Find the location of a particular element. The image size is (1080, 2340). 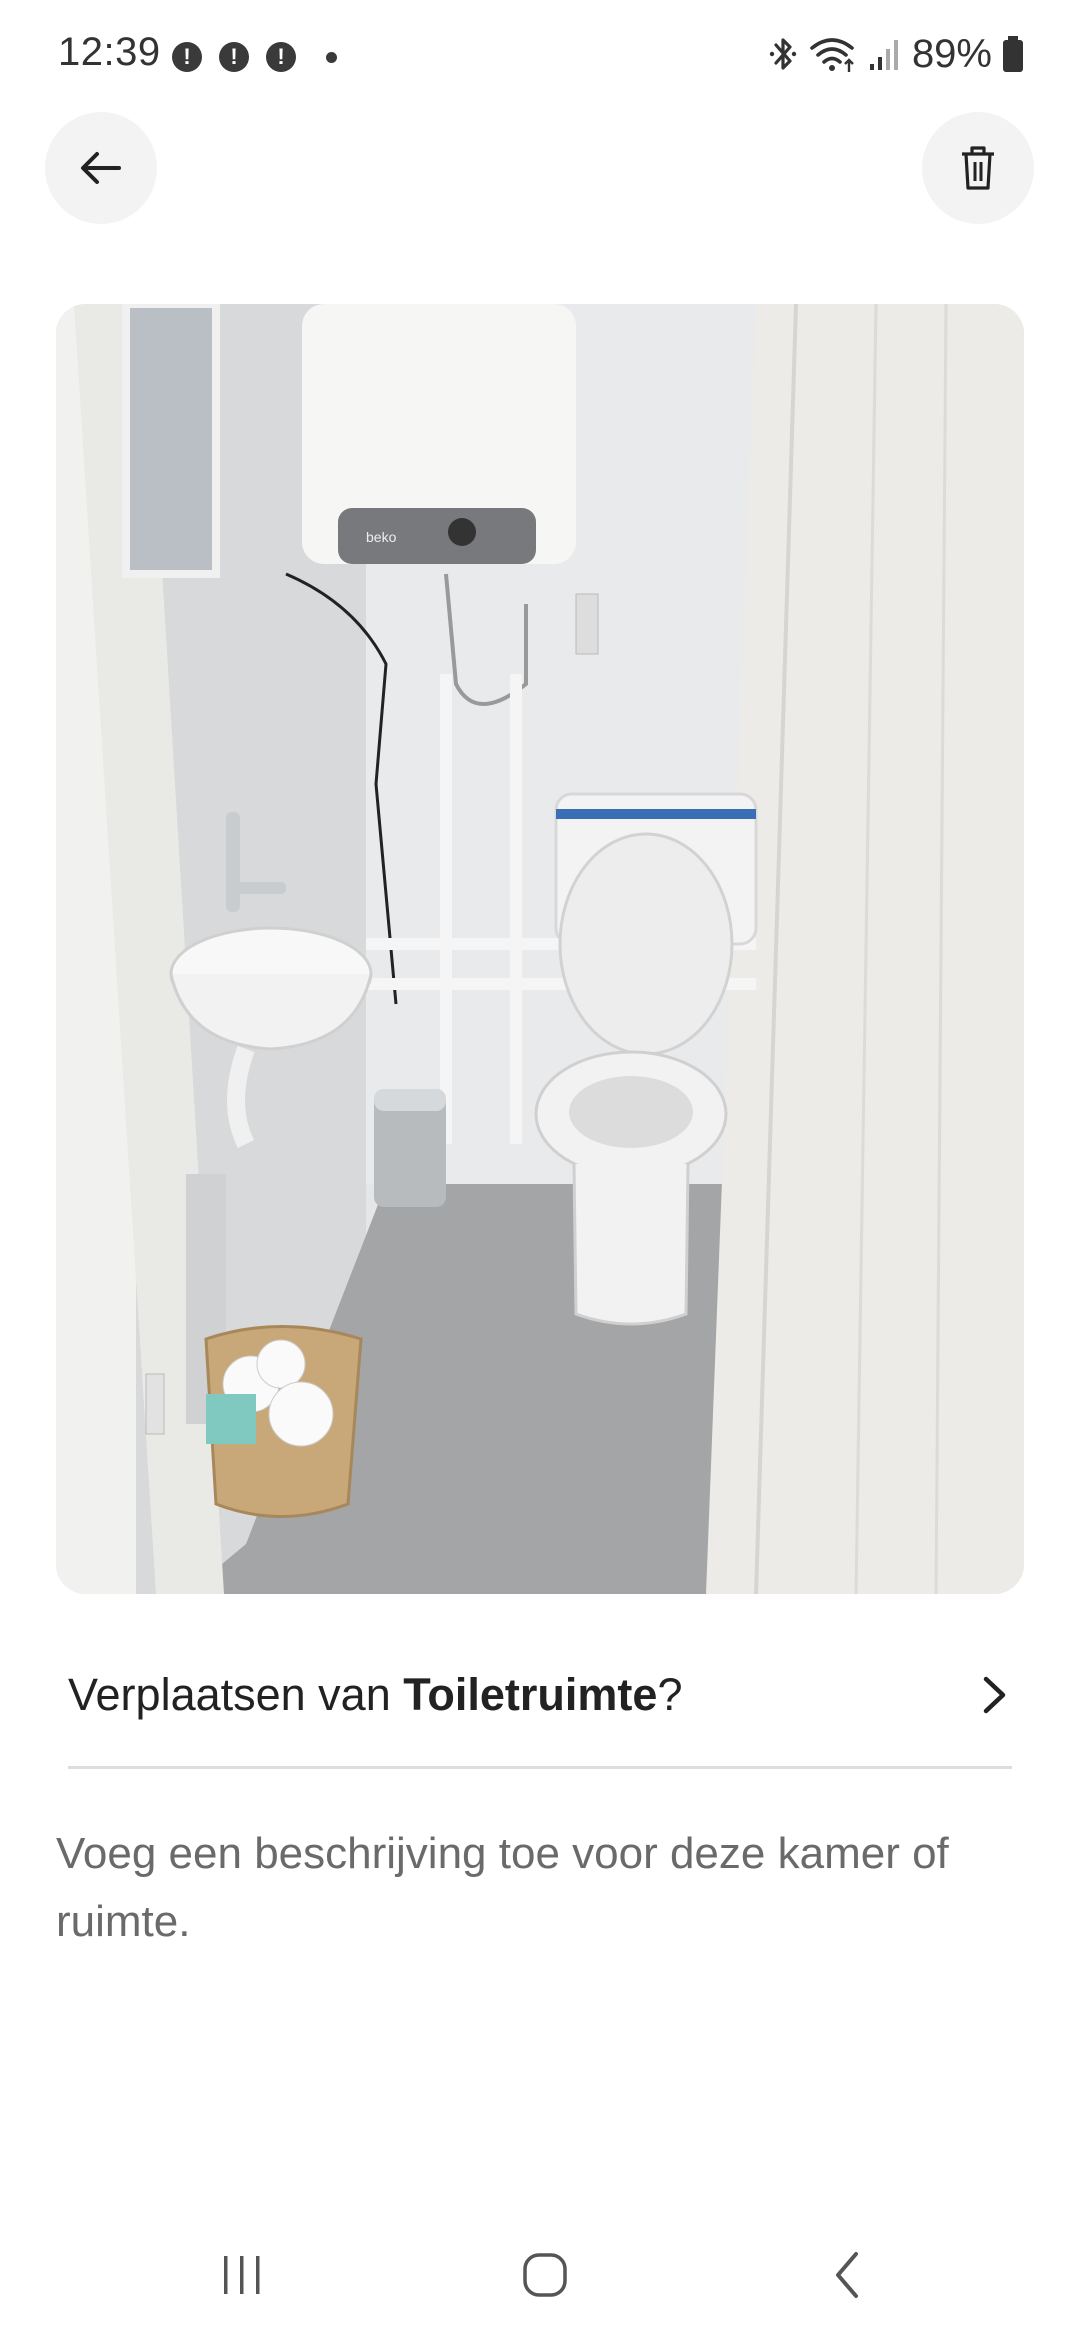

chevron-right-icon is located at coordinates (994, 1695).